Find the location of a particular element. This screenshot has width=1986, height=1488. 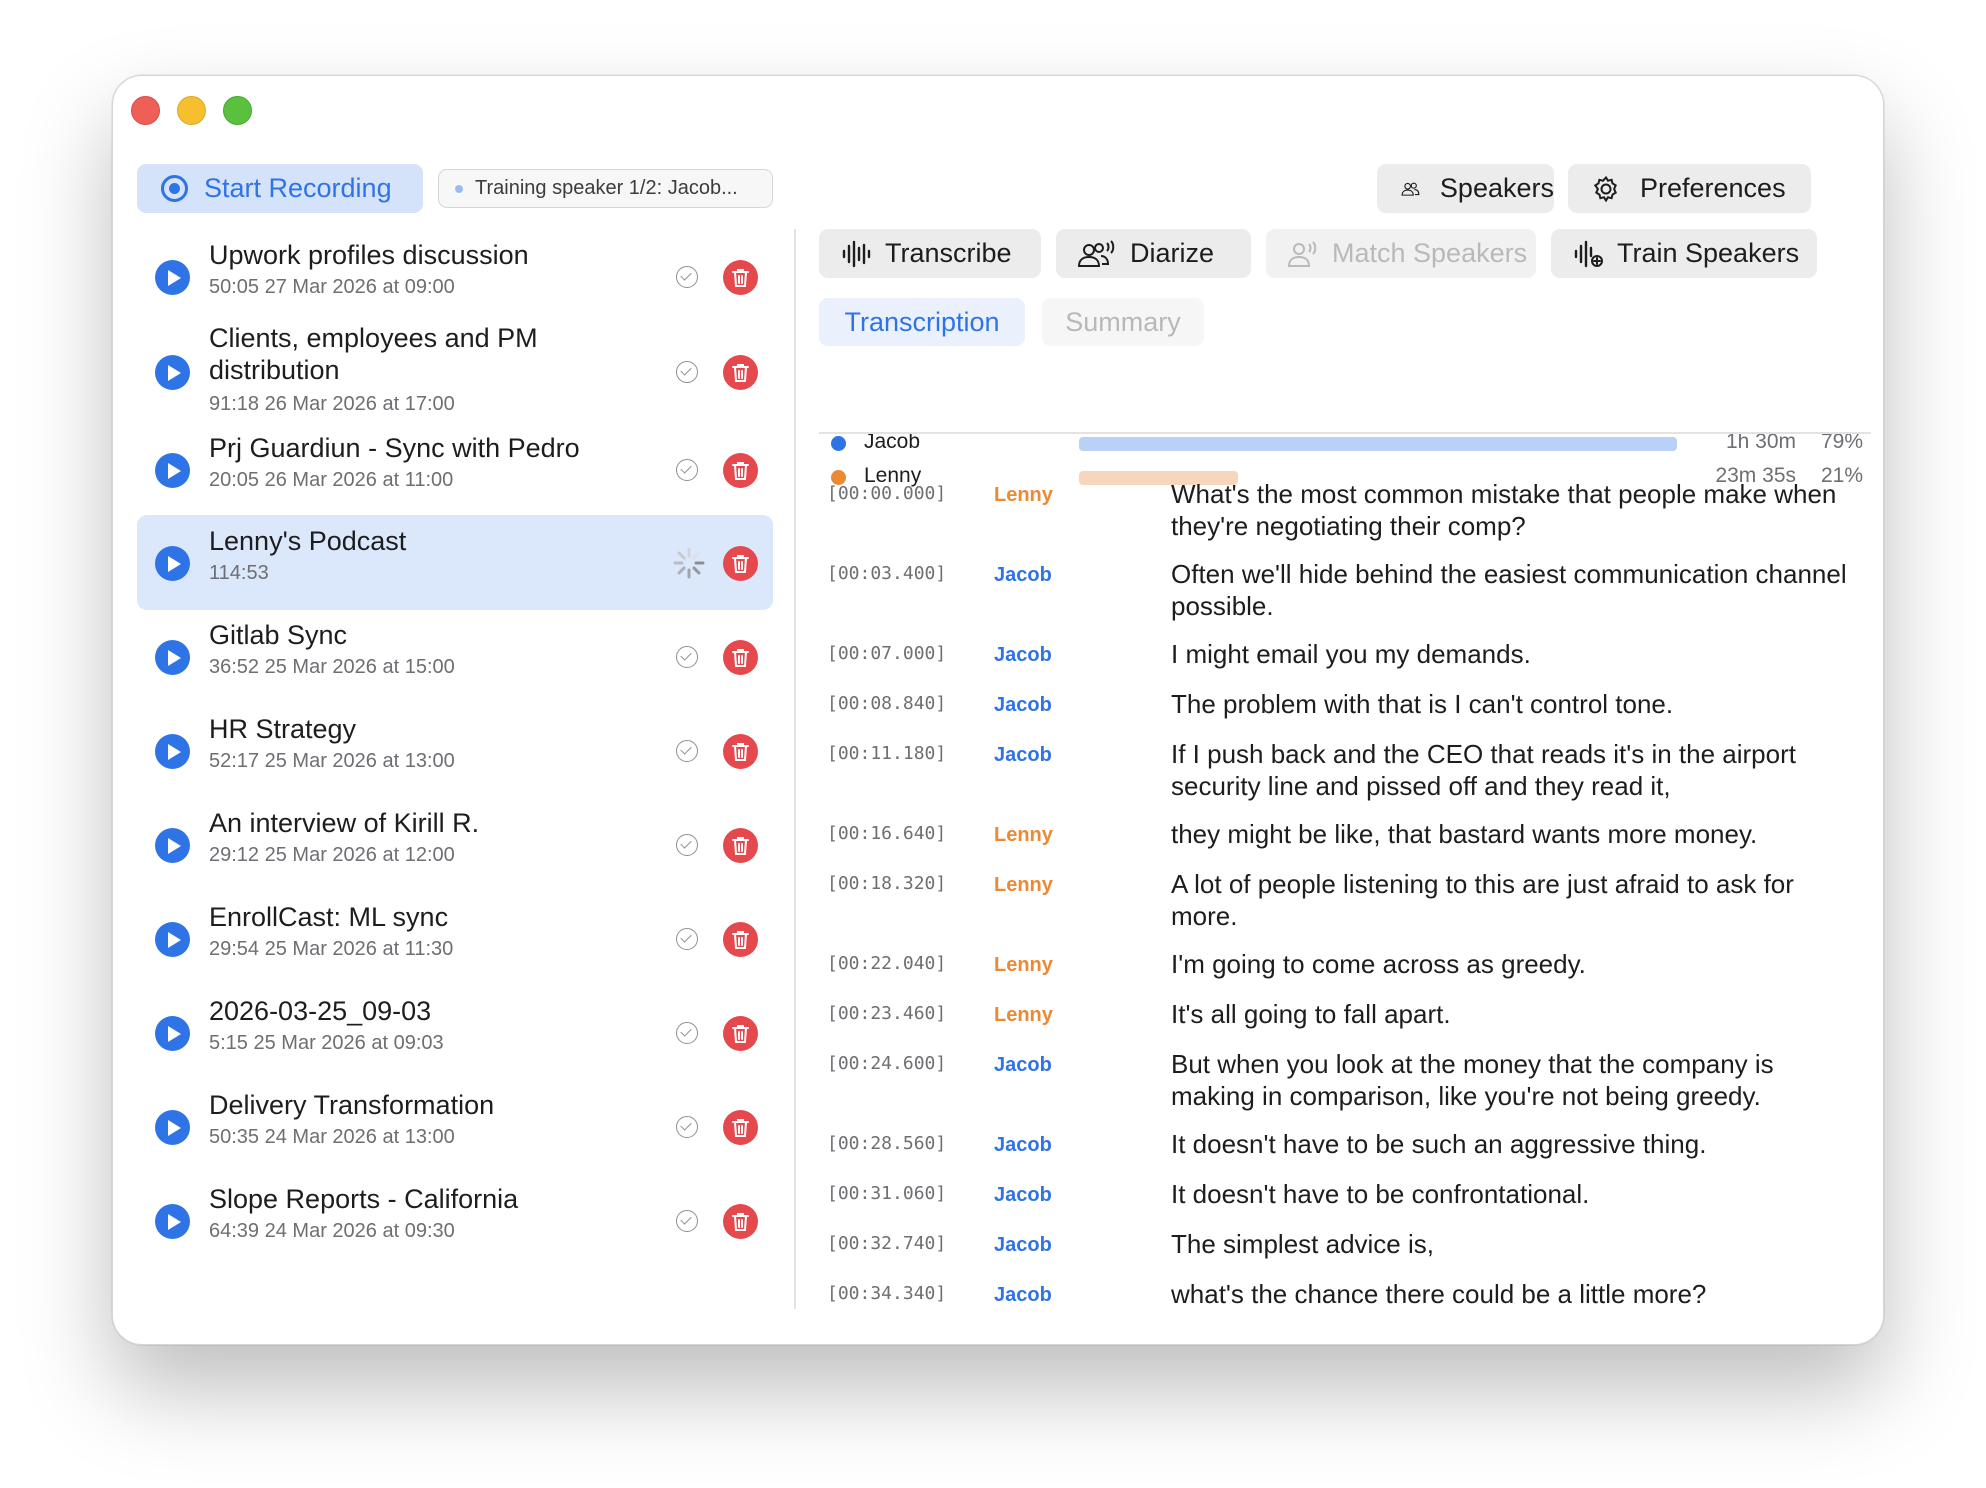

segment-timestamp: [00:24.600] is located at coordinates (887, 1063).